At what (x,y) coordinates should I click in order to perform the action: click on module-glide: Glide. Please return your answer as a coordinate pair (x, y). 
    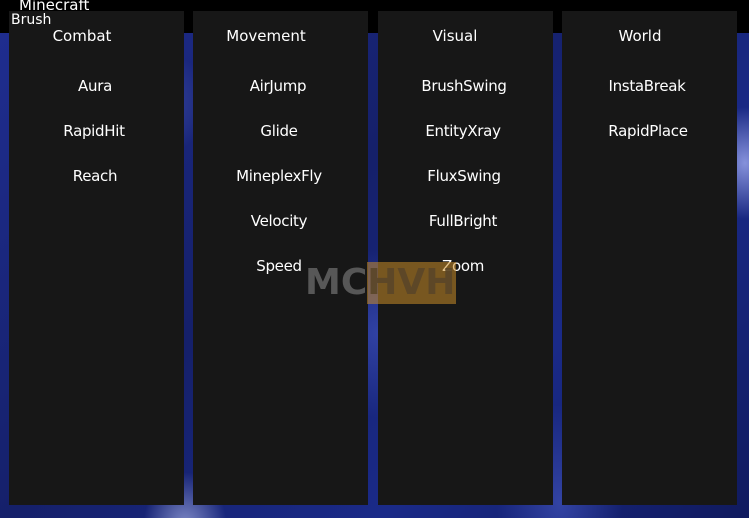
    Looking at the image, I should click on (279, 131).